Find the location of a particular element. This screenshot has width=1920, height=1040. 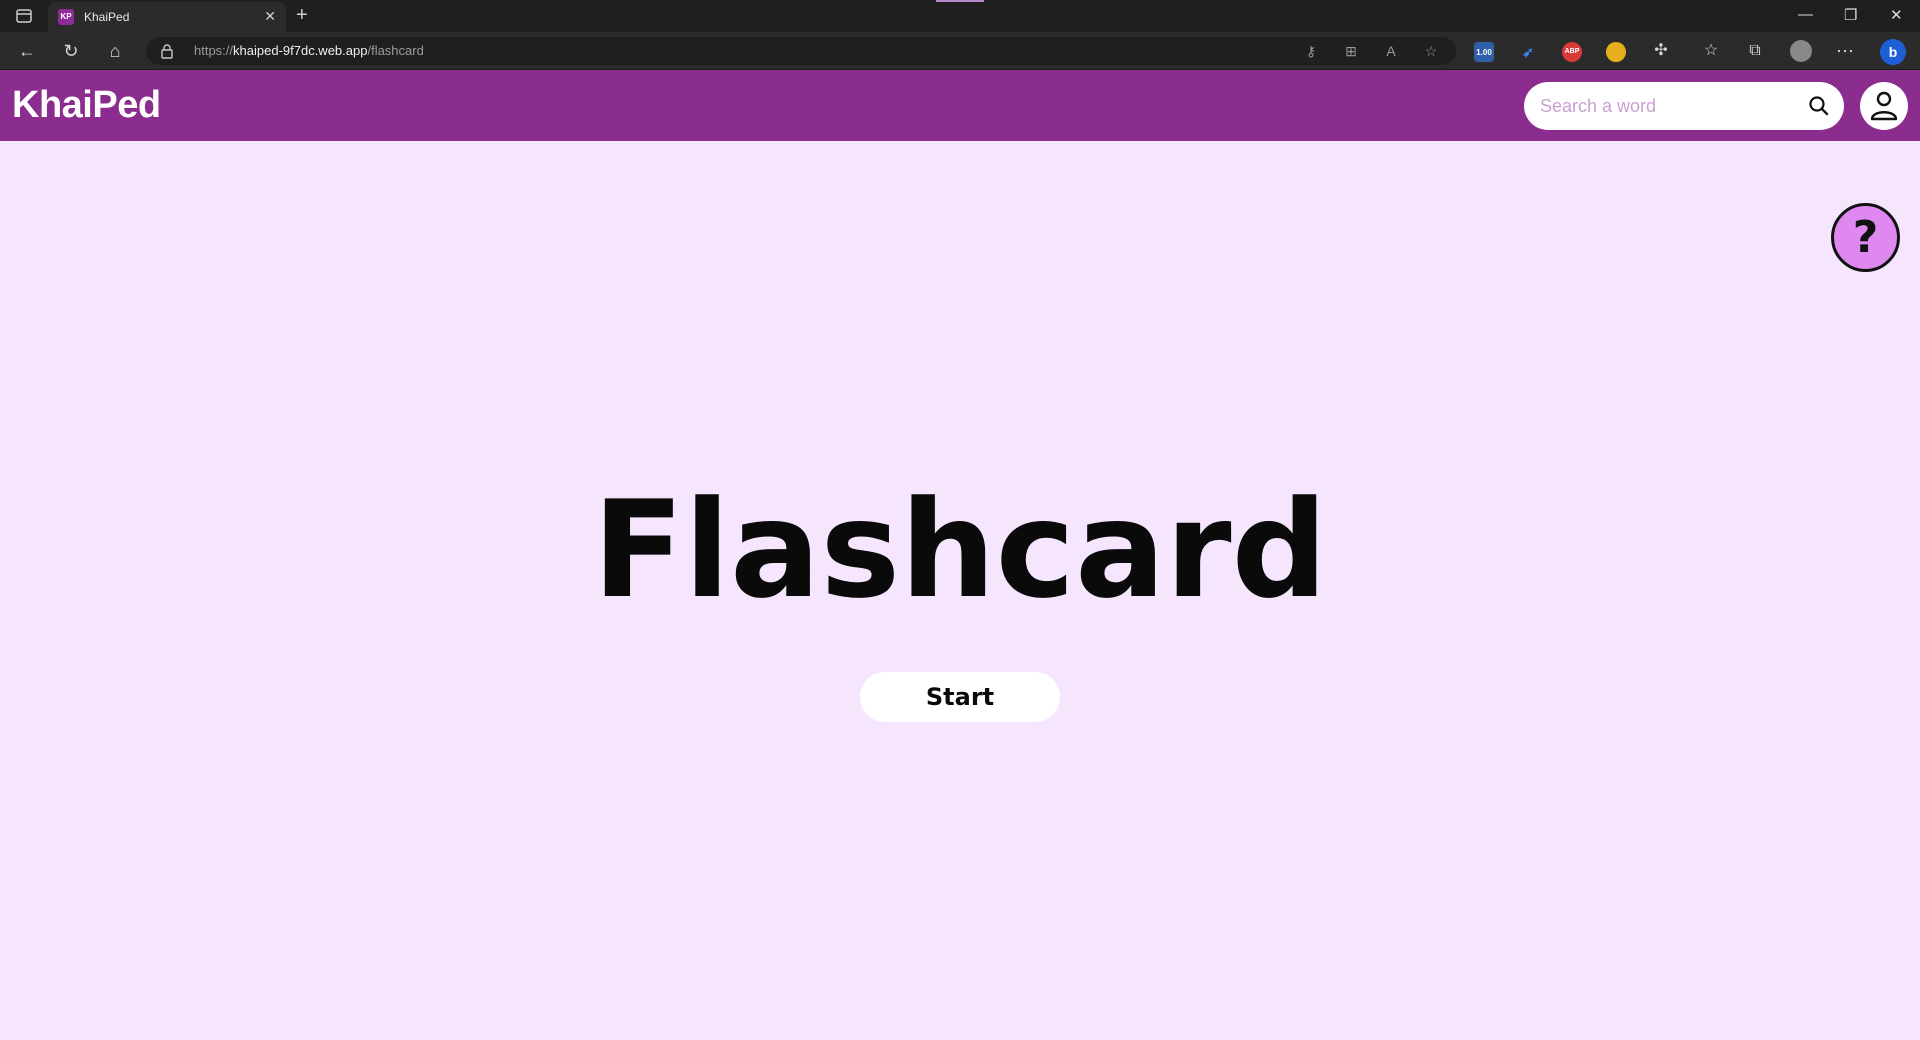

search-bar is located at coordinates (1684, 106).